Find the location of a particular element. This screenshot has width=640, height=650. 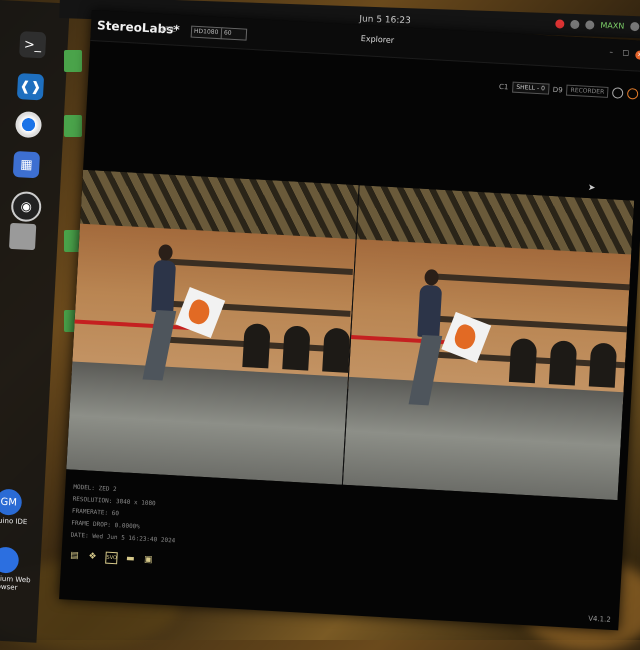

record-prefix: D9 is located at coordinates (557, 89).